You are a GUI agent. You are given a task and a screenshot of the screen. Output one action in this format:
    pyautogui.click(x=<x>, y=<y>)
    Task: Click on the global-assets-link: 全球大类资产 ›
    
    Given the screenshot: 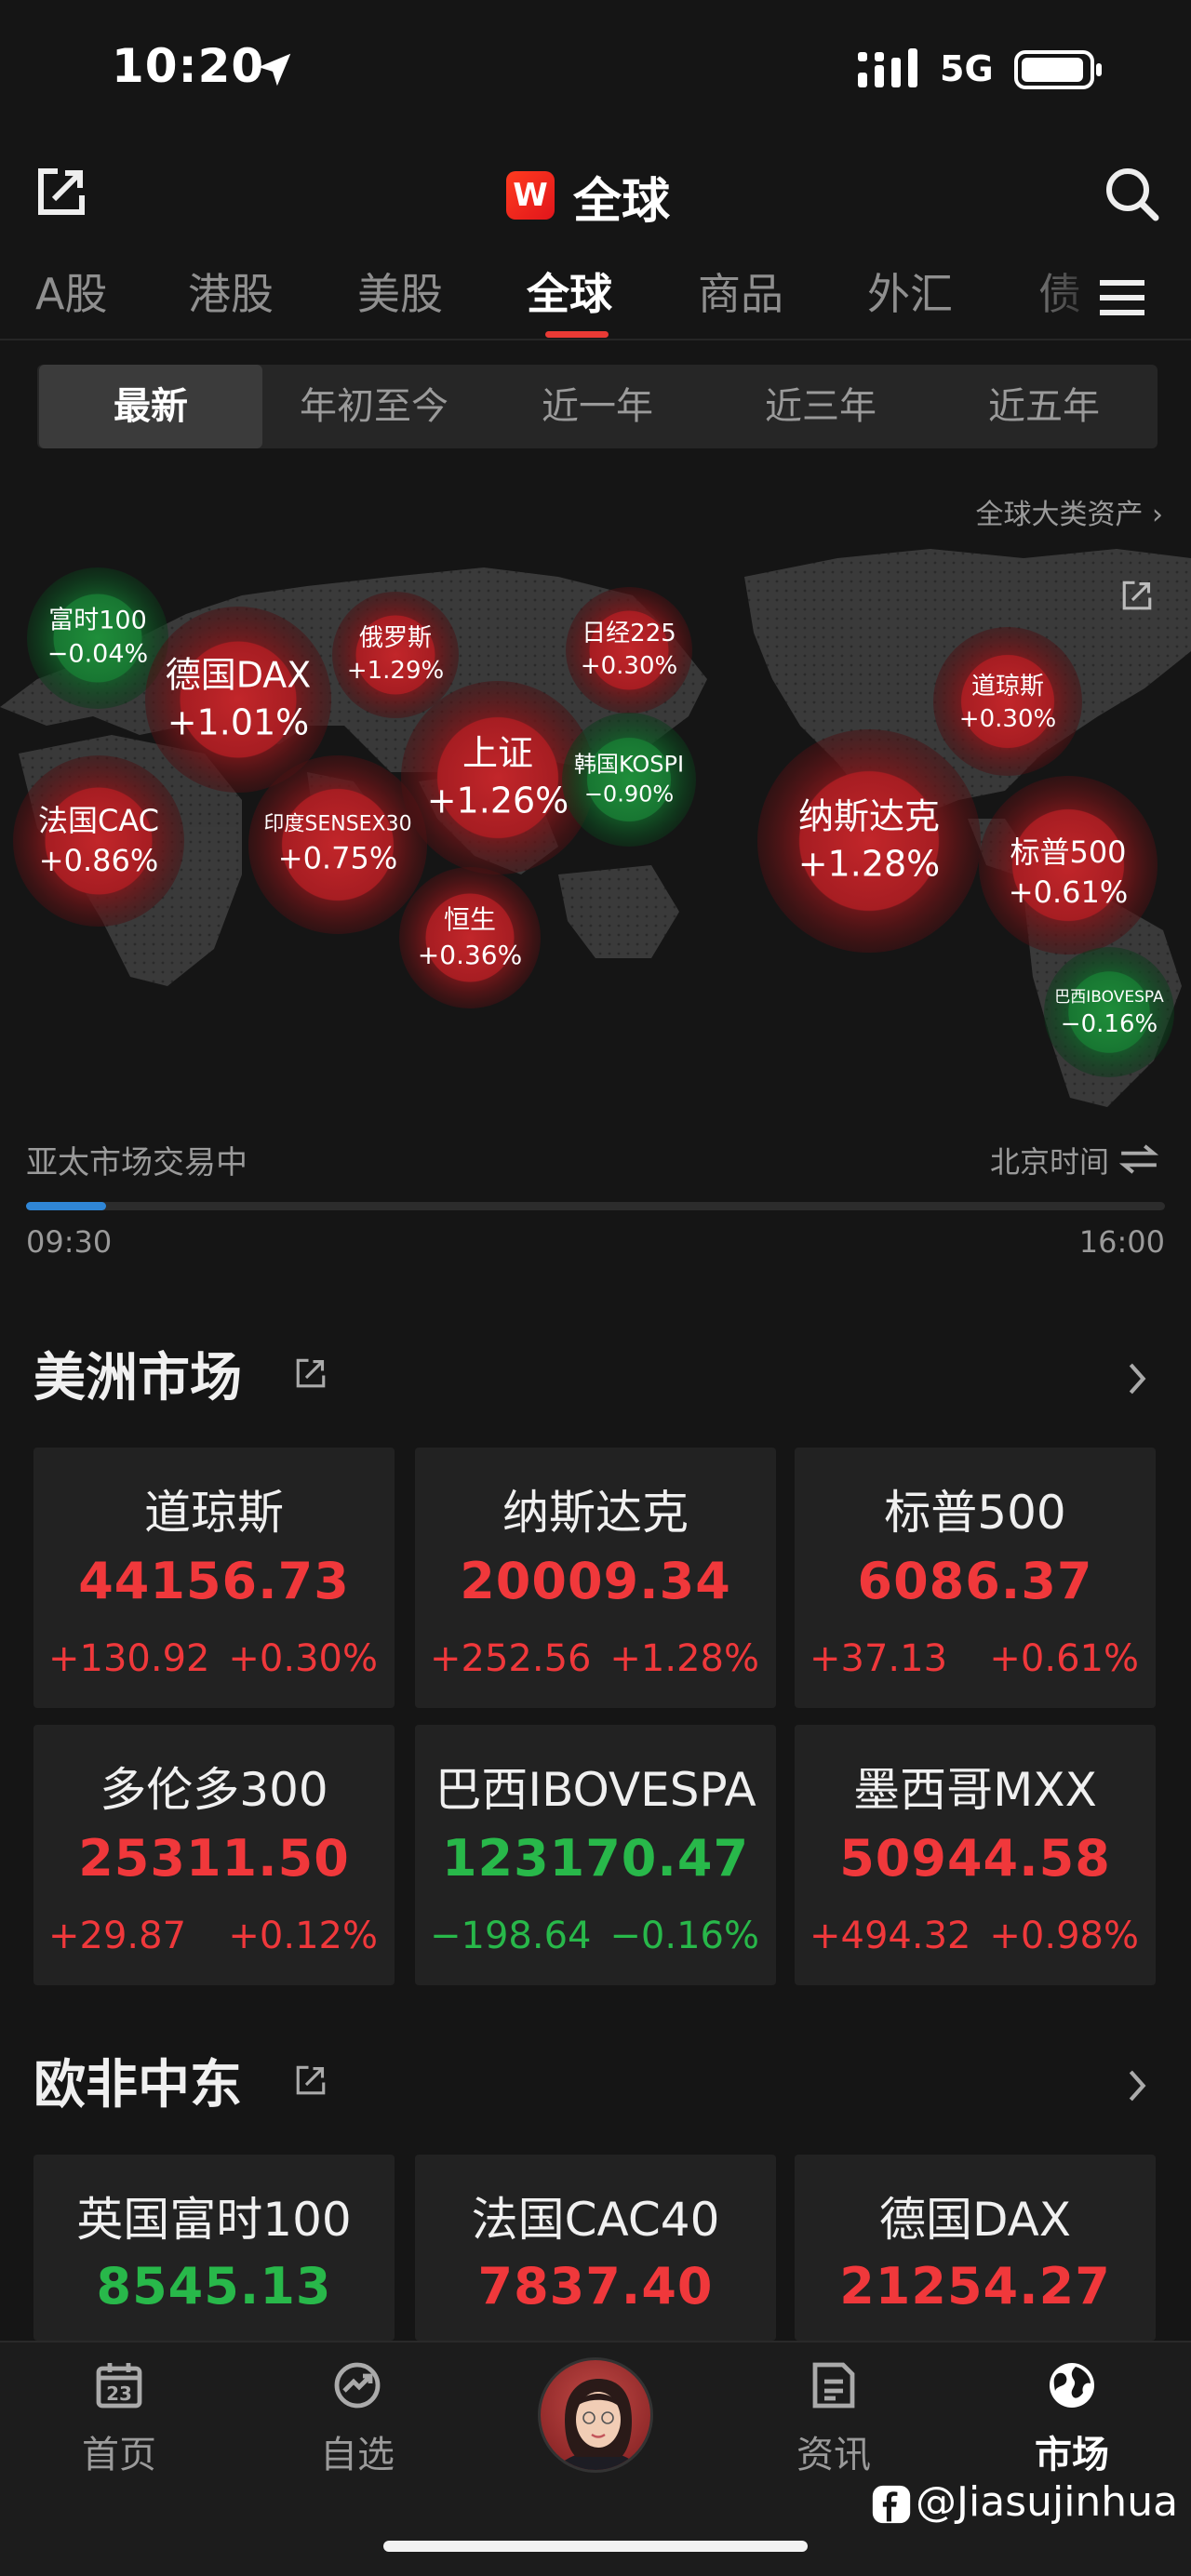 What is the action you would take?
    pyautogui.click(x=1069, y=511)
    